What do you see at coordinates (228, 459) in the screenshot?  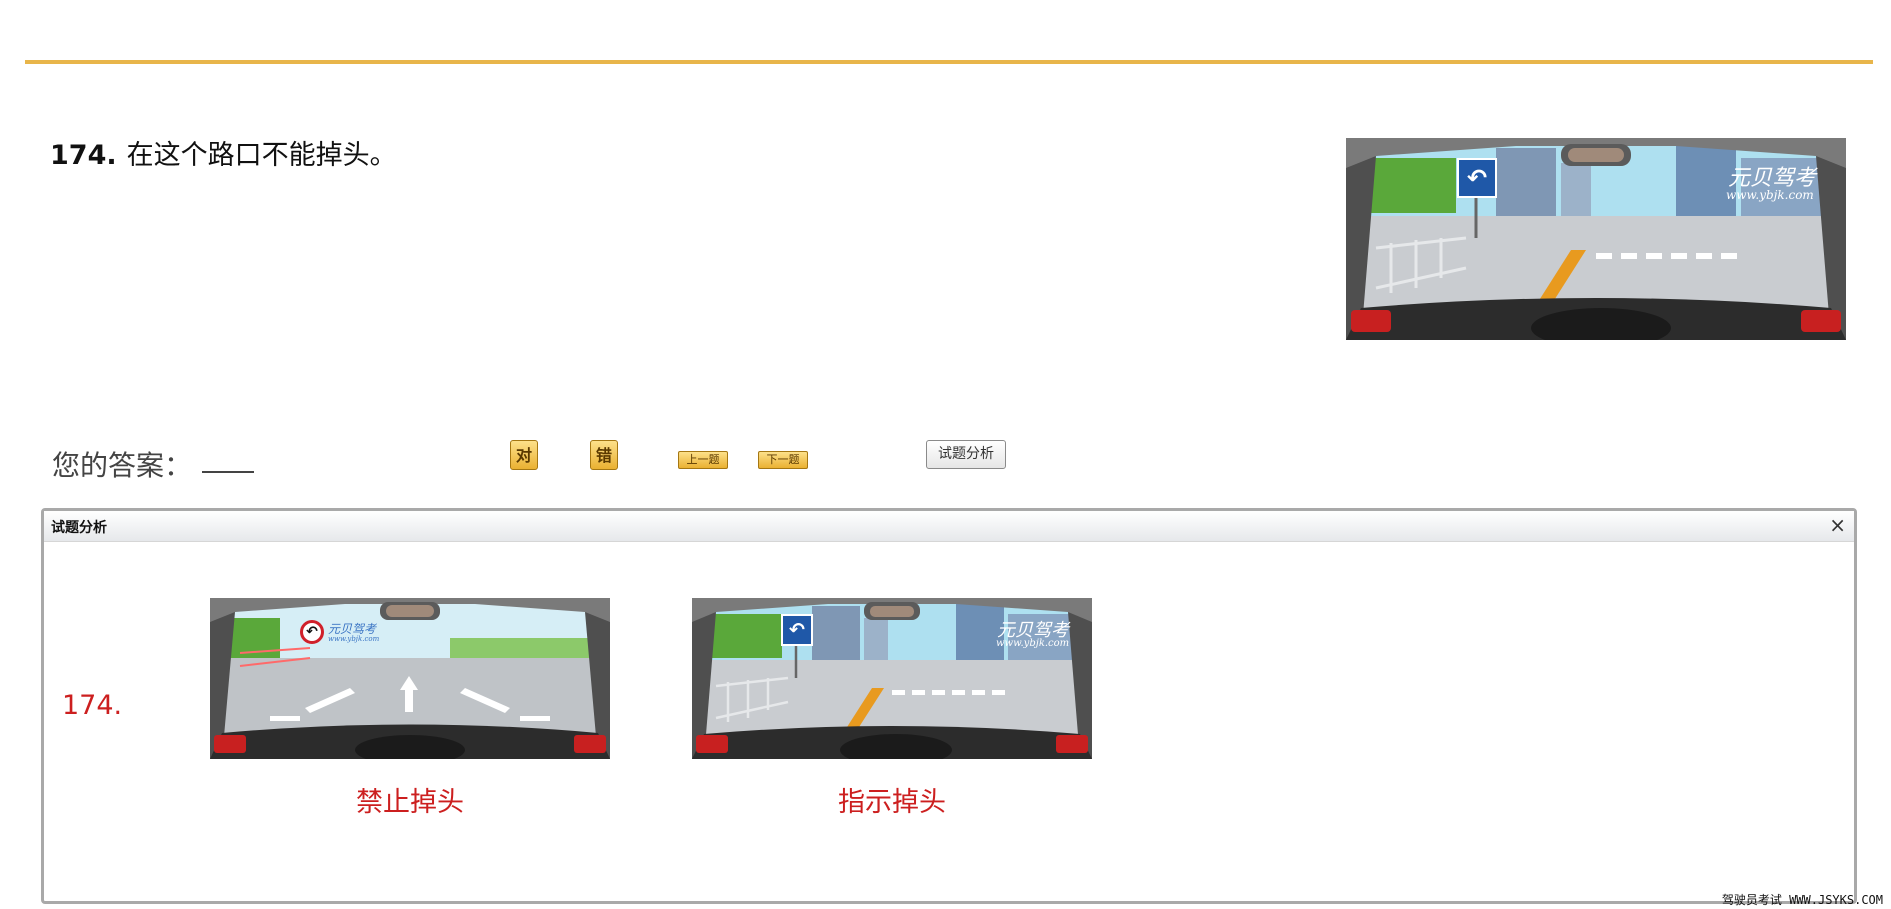 I see `answer-blank` at bounding box center [228, 459].